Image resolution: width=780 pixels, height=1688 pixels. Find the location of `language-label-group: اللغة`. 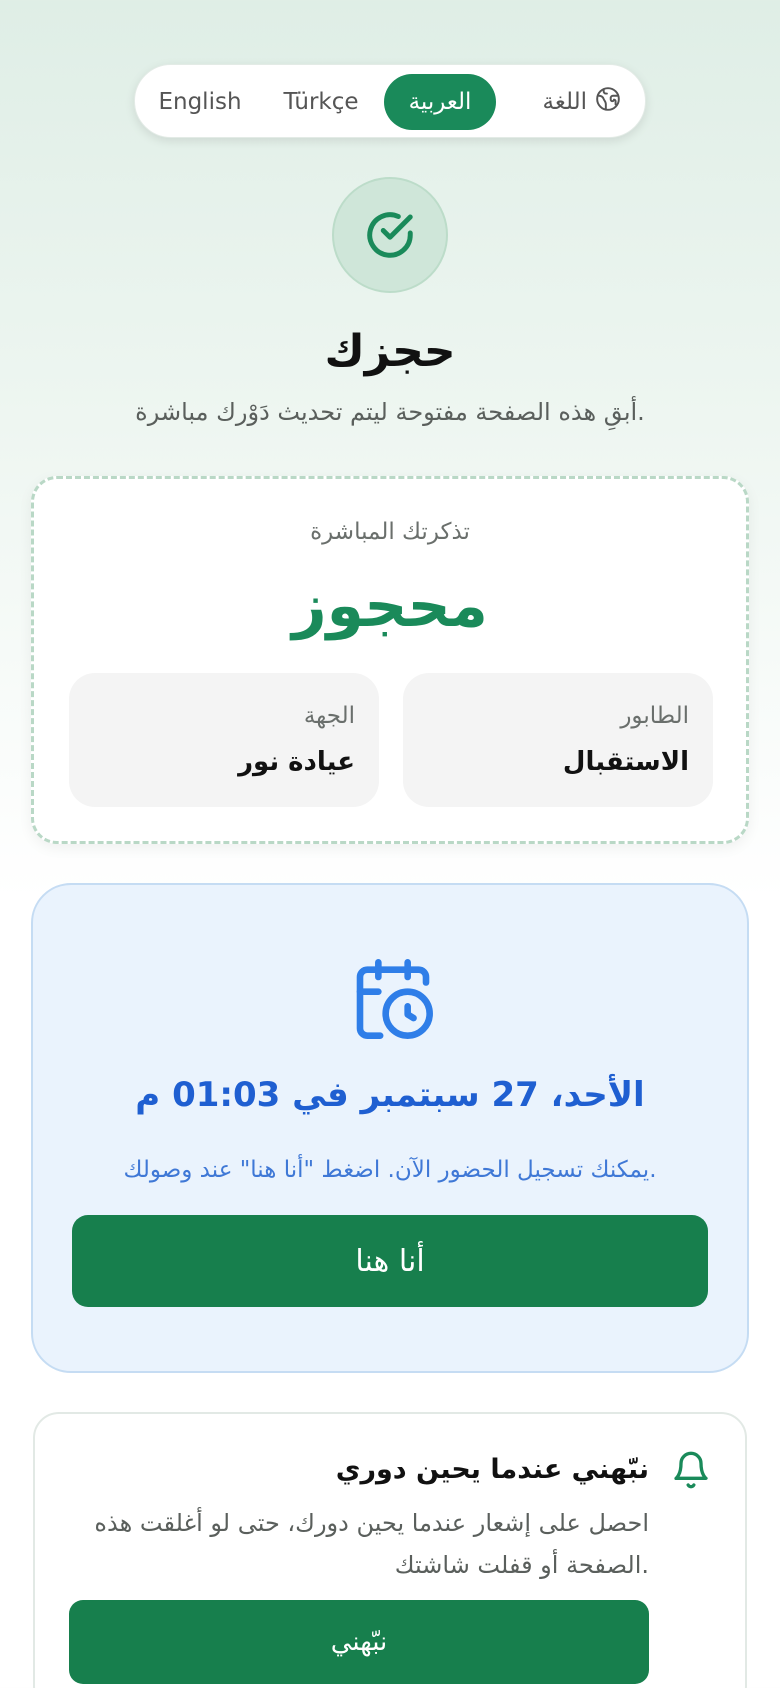

language-label-group: اللغة is located at coordinates (582, 102).